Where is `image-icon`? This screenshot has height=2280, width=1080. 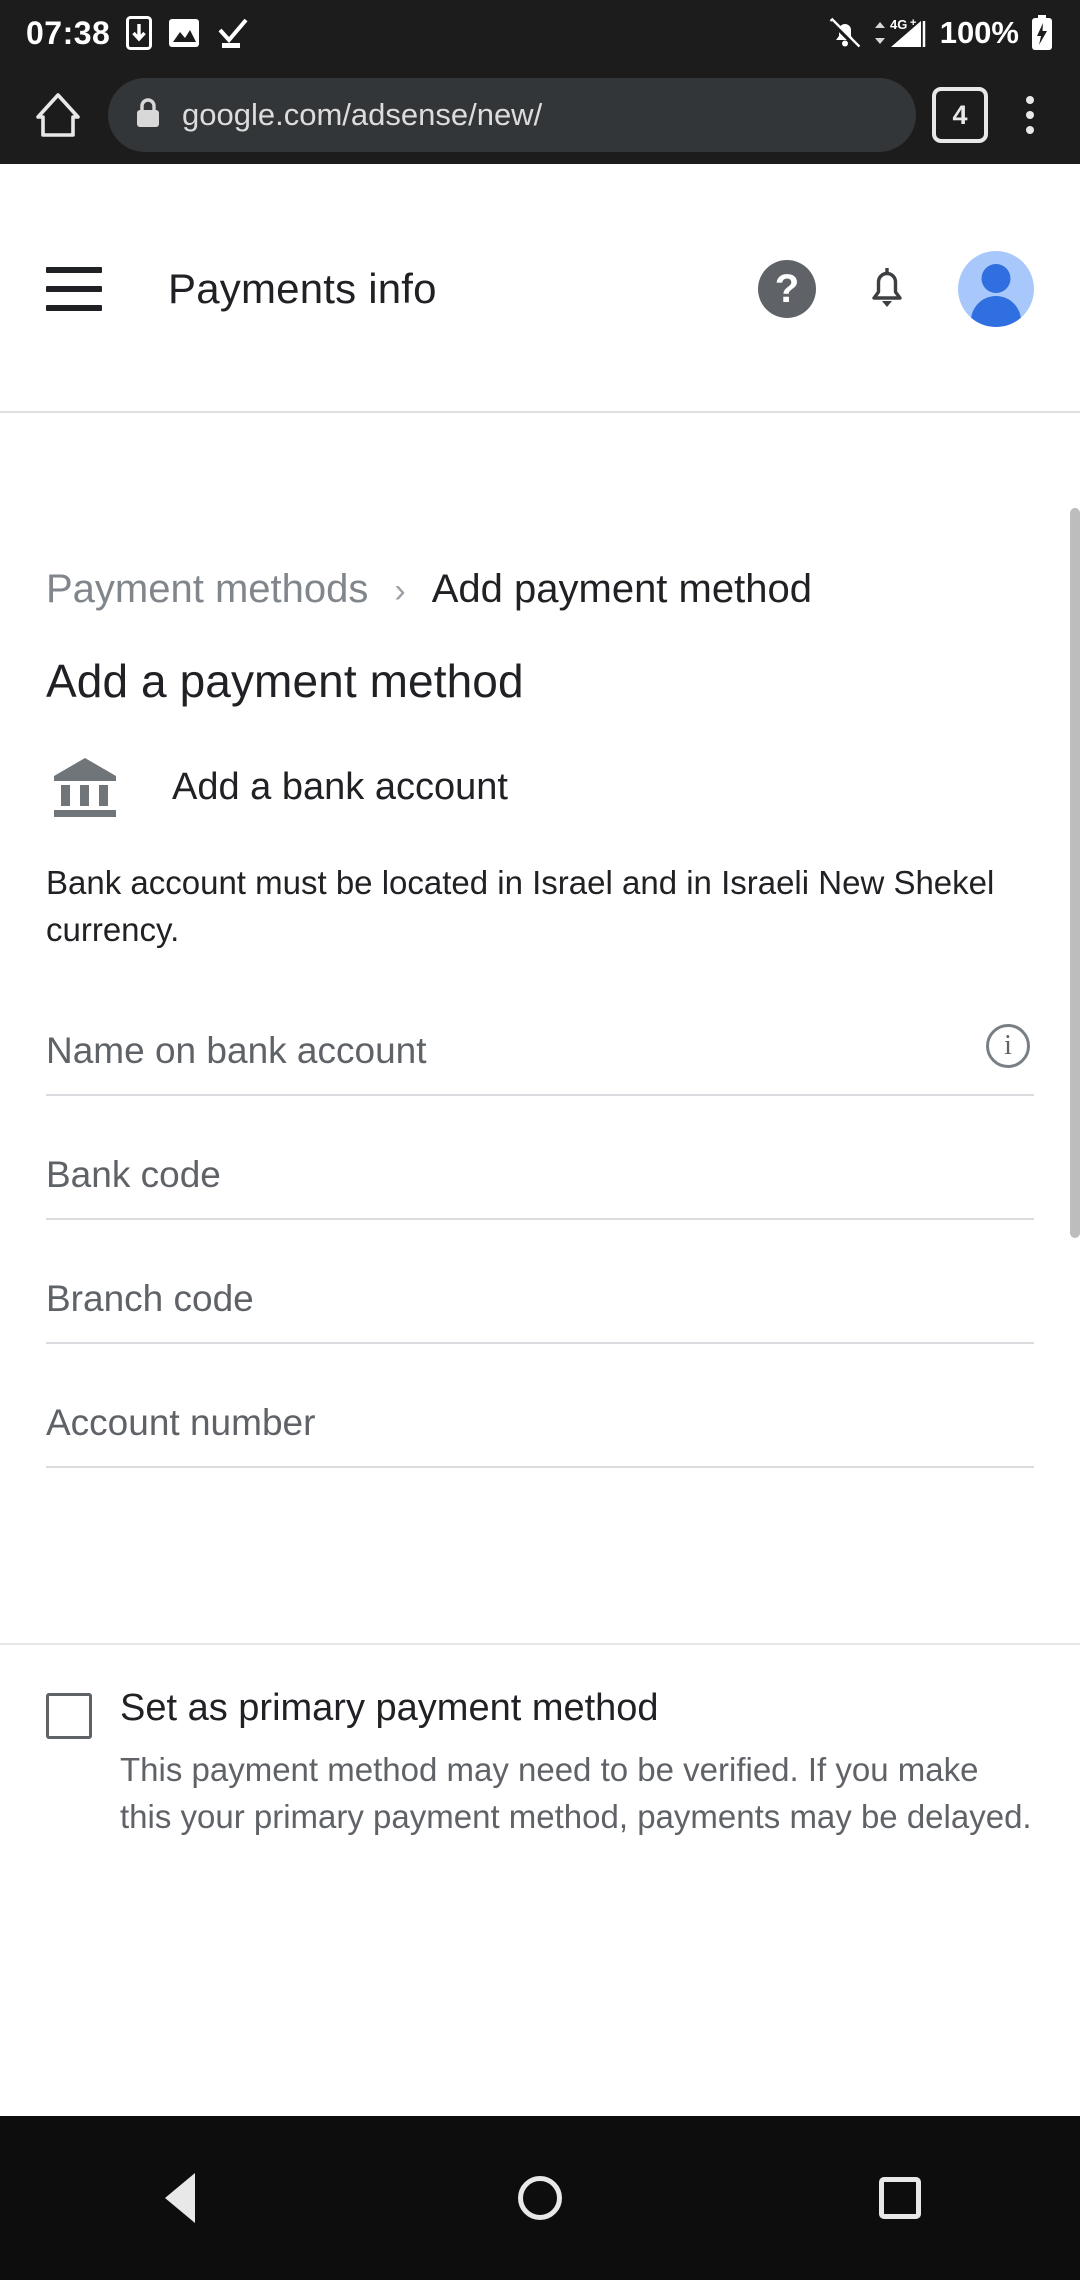 image-icon is located at coordinates (184, 33).